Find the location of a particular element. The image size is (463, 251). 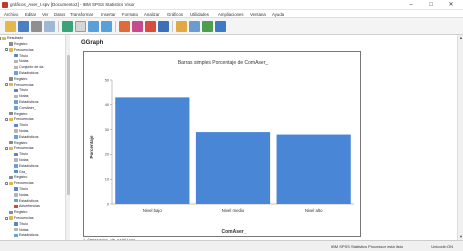

export-icon is located at coordinates (67, 26).